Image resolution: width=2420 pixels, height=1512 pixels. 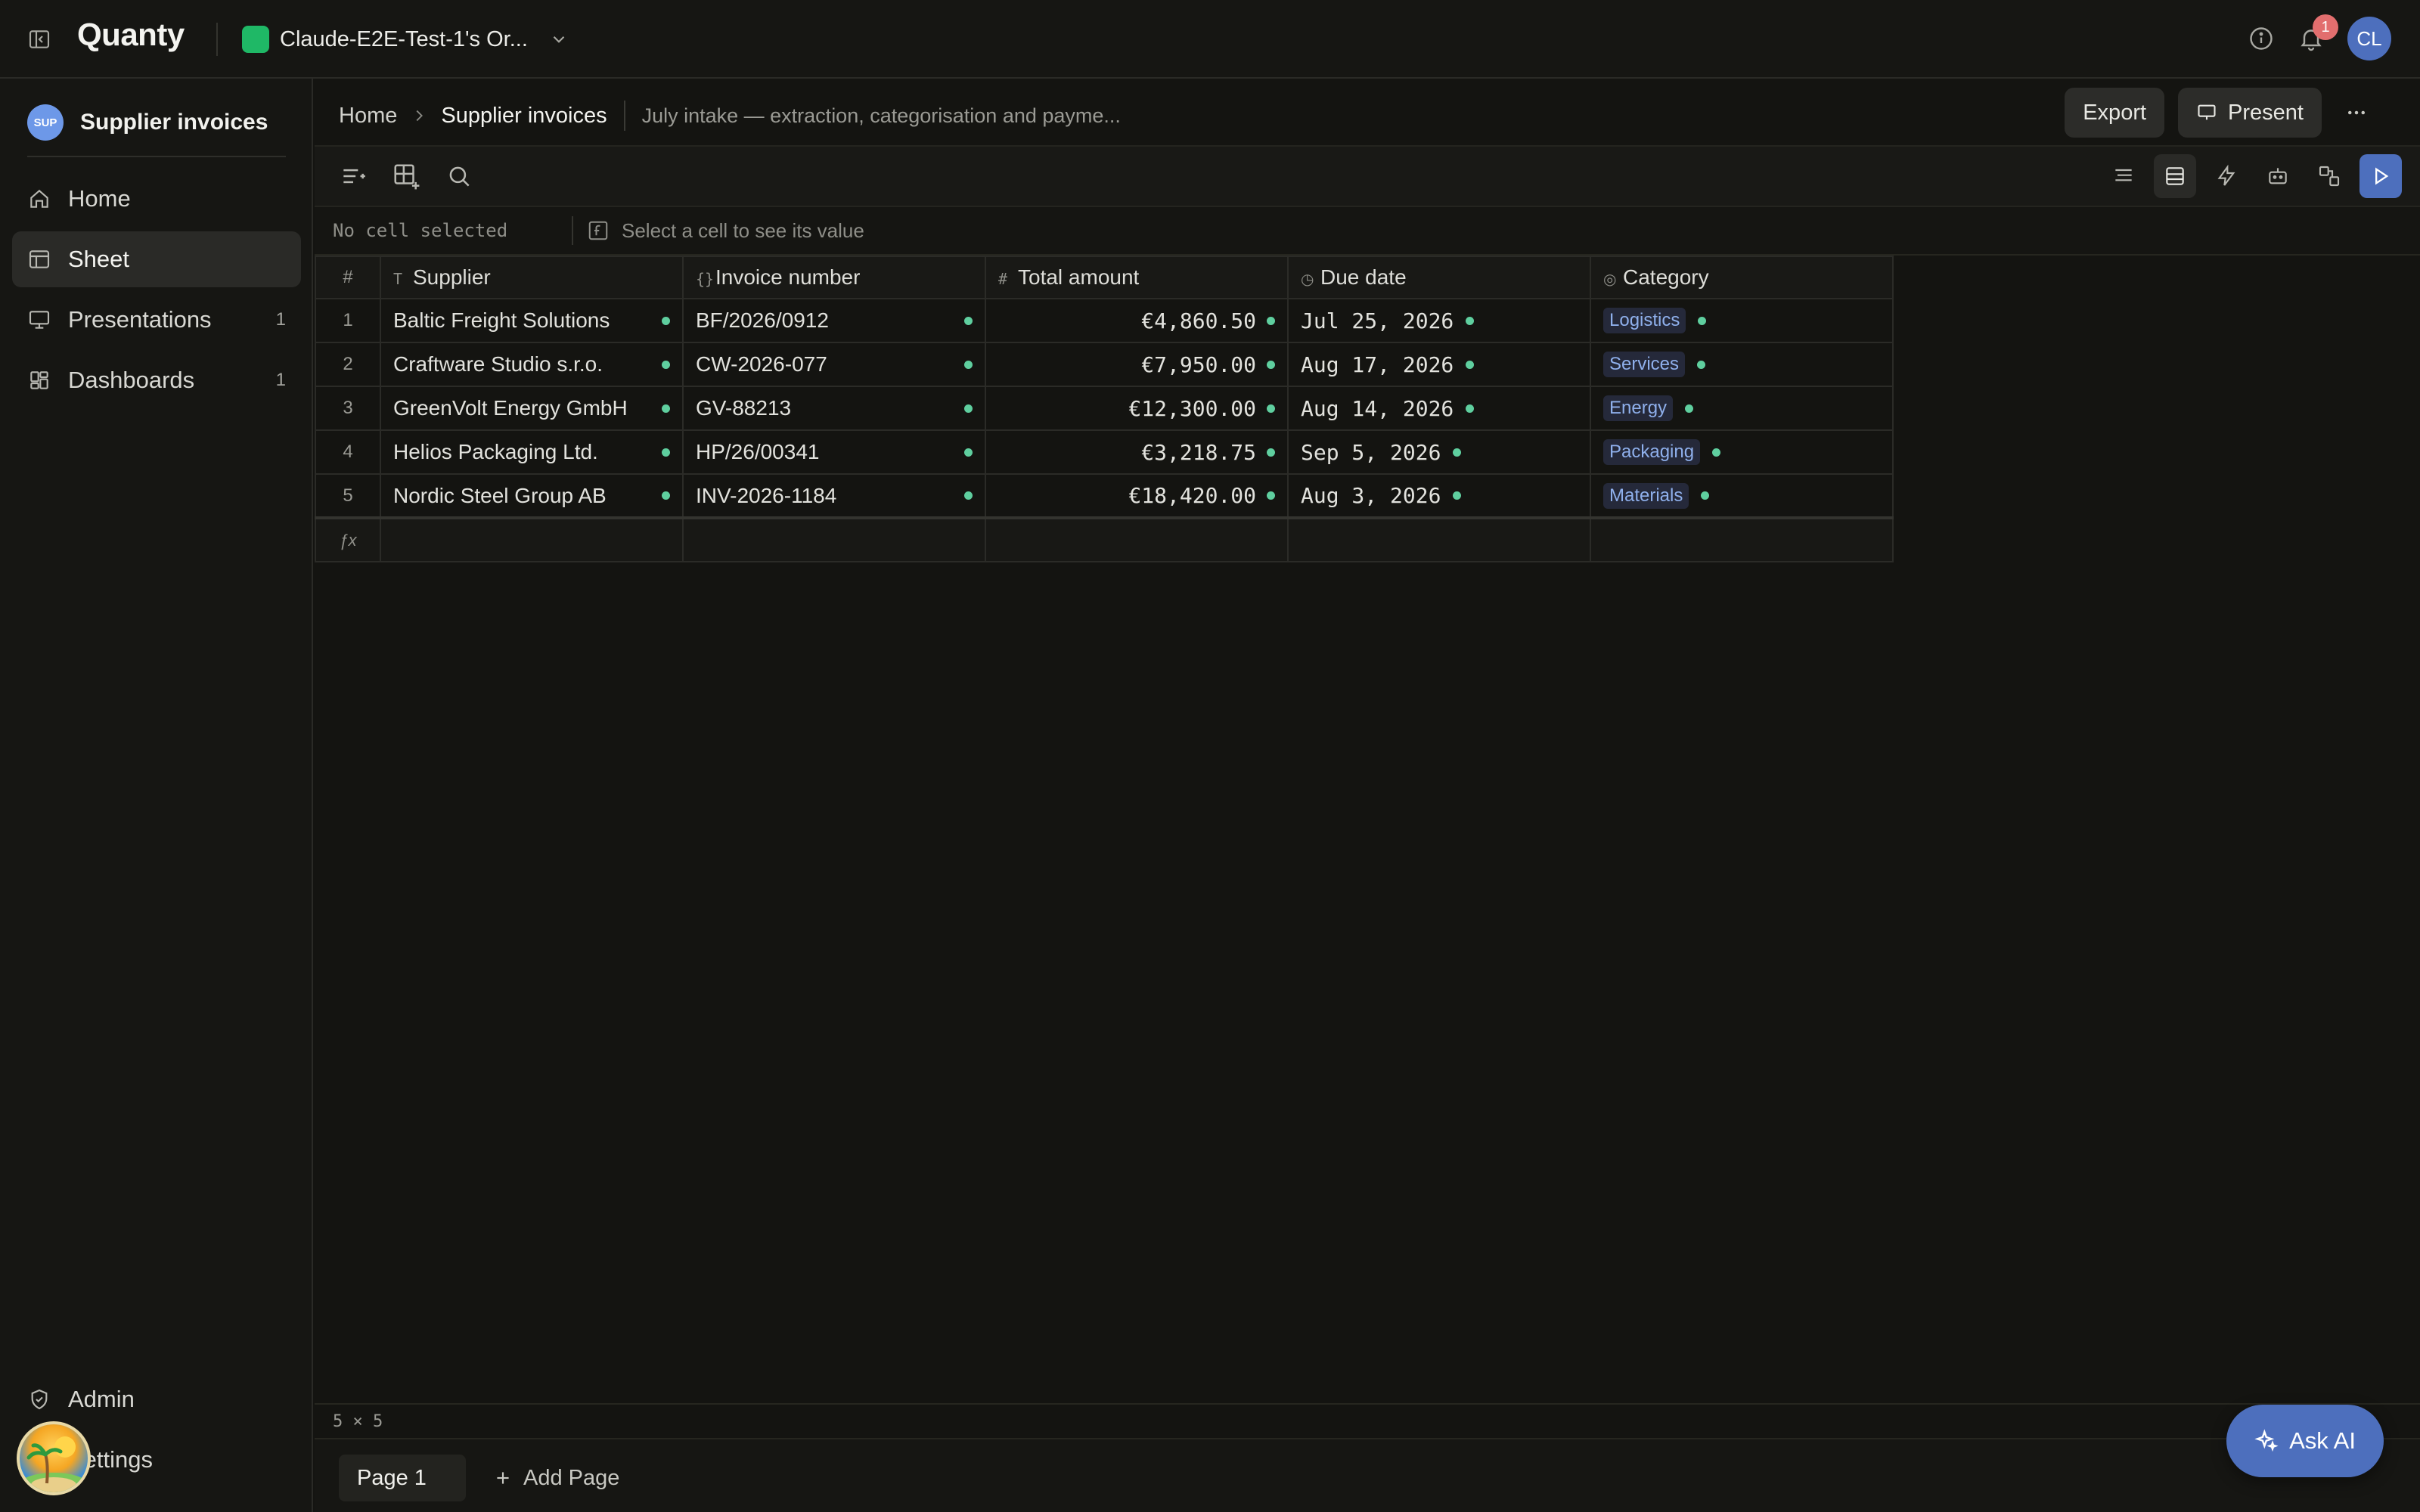 I want to click on cell-supplier: Baltic Freight Solutions, so click(x=532, y=320).